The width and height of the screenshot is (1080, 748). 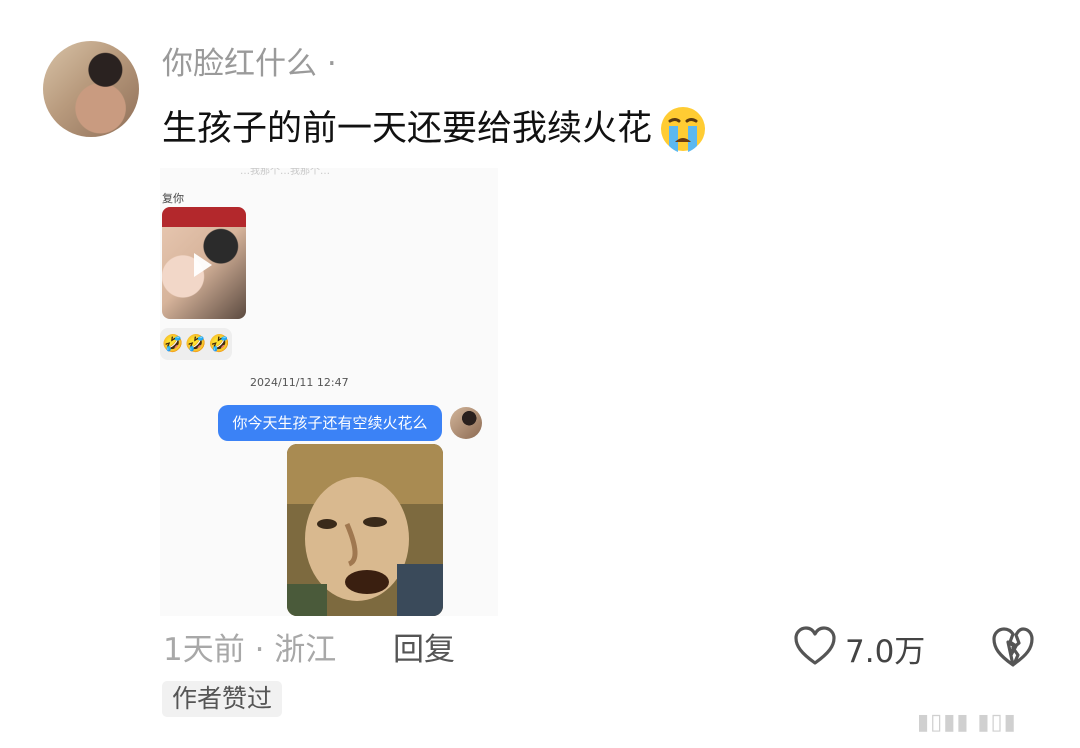 What do you see at coordinates (299, 382) in the screenshot?
I see `message-timestamp: 2024/11/11 12:47` at bounding box center [299, 382].